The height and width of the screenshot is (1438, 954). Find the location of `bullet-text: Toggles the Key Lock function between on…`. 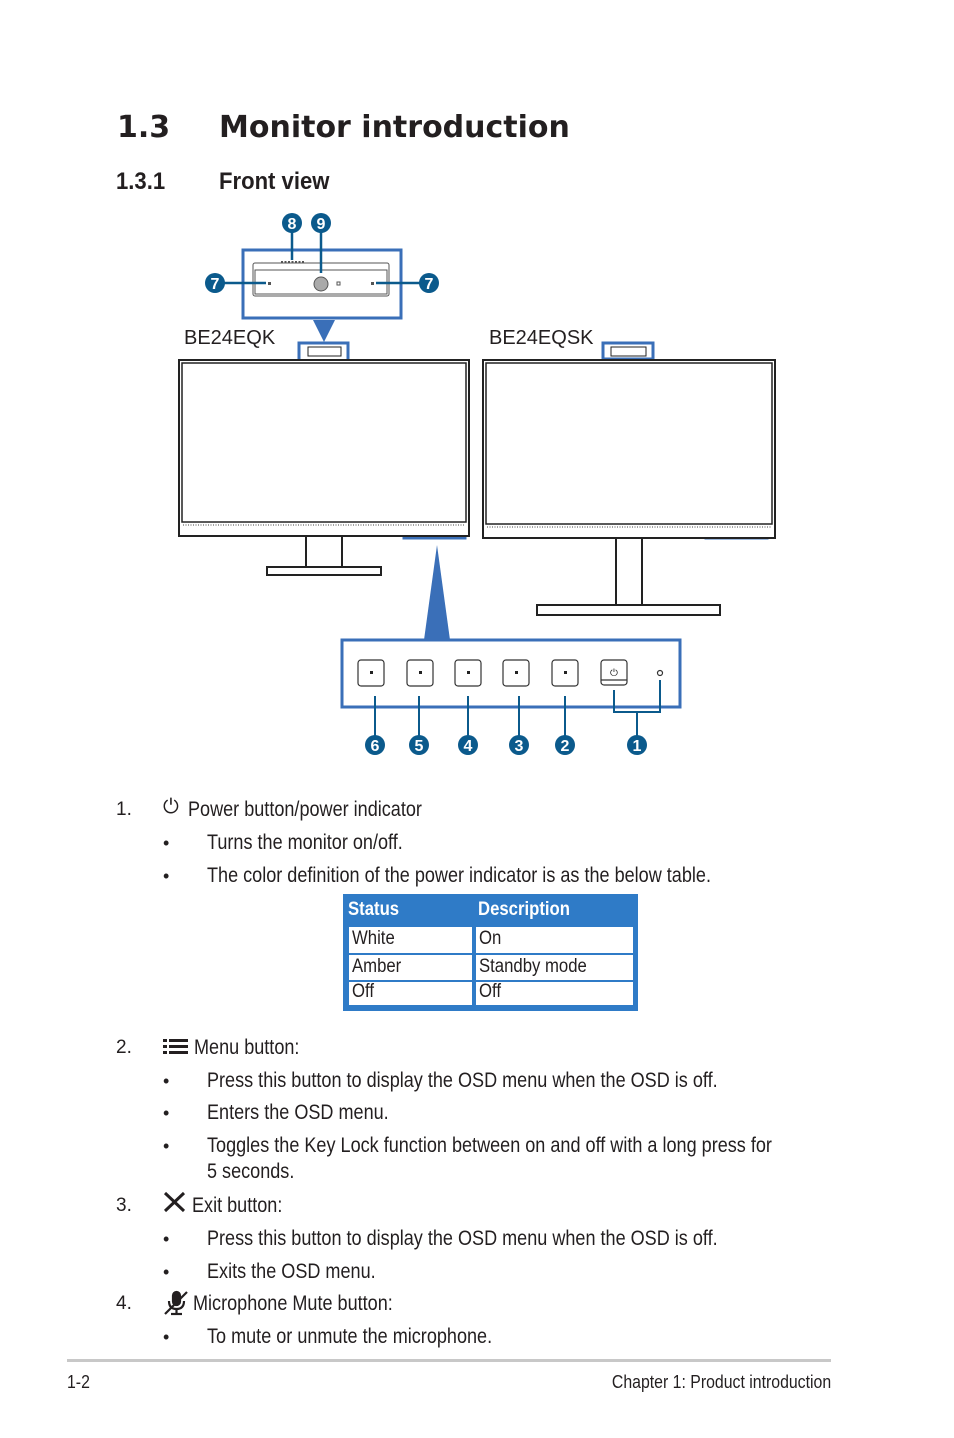

bullet-text: Toggles the Key Lock function between on… is located at coordinates (489, 1145).